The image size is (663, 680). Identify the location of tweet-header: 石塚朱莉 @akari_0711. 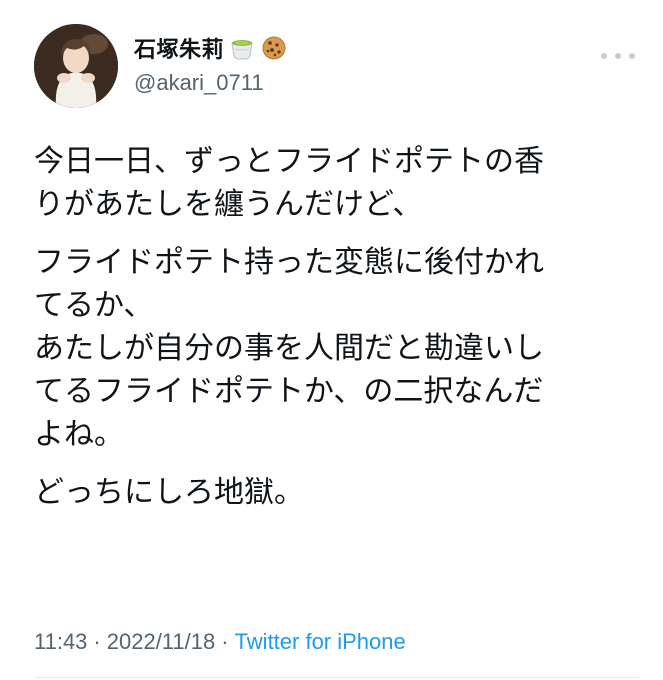
(336, 66).